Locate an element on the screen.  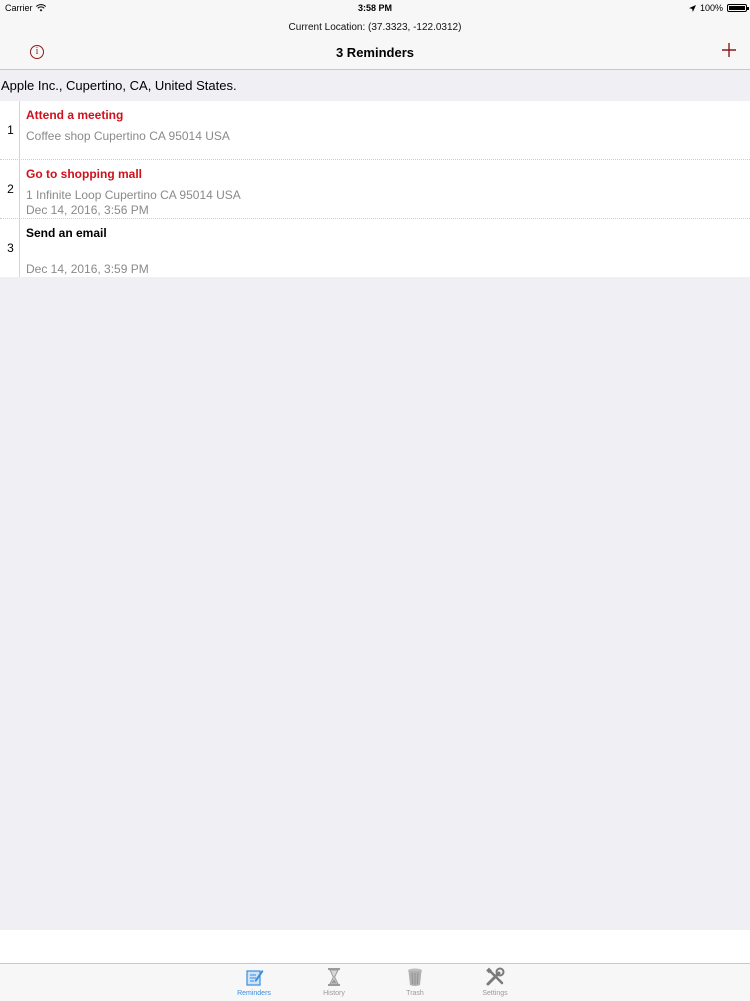
reminder-title: Go to shopping mall is located at coordinates (84, 174).